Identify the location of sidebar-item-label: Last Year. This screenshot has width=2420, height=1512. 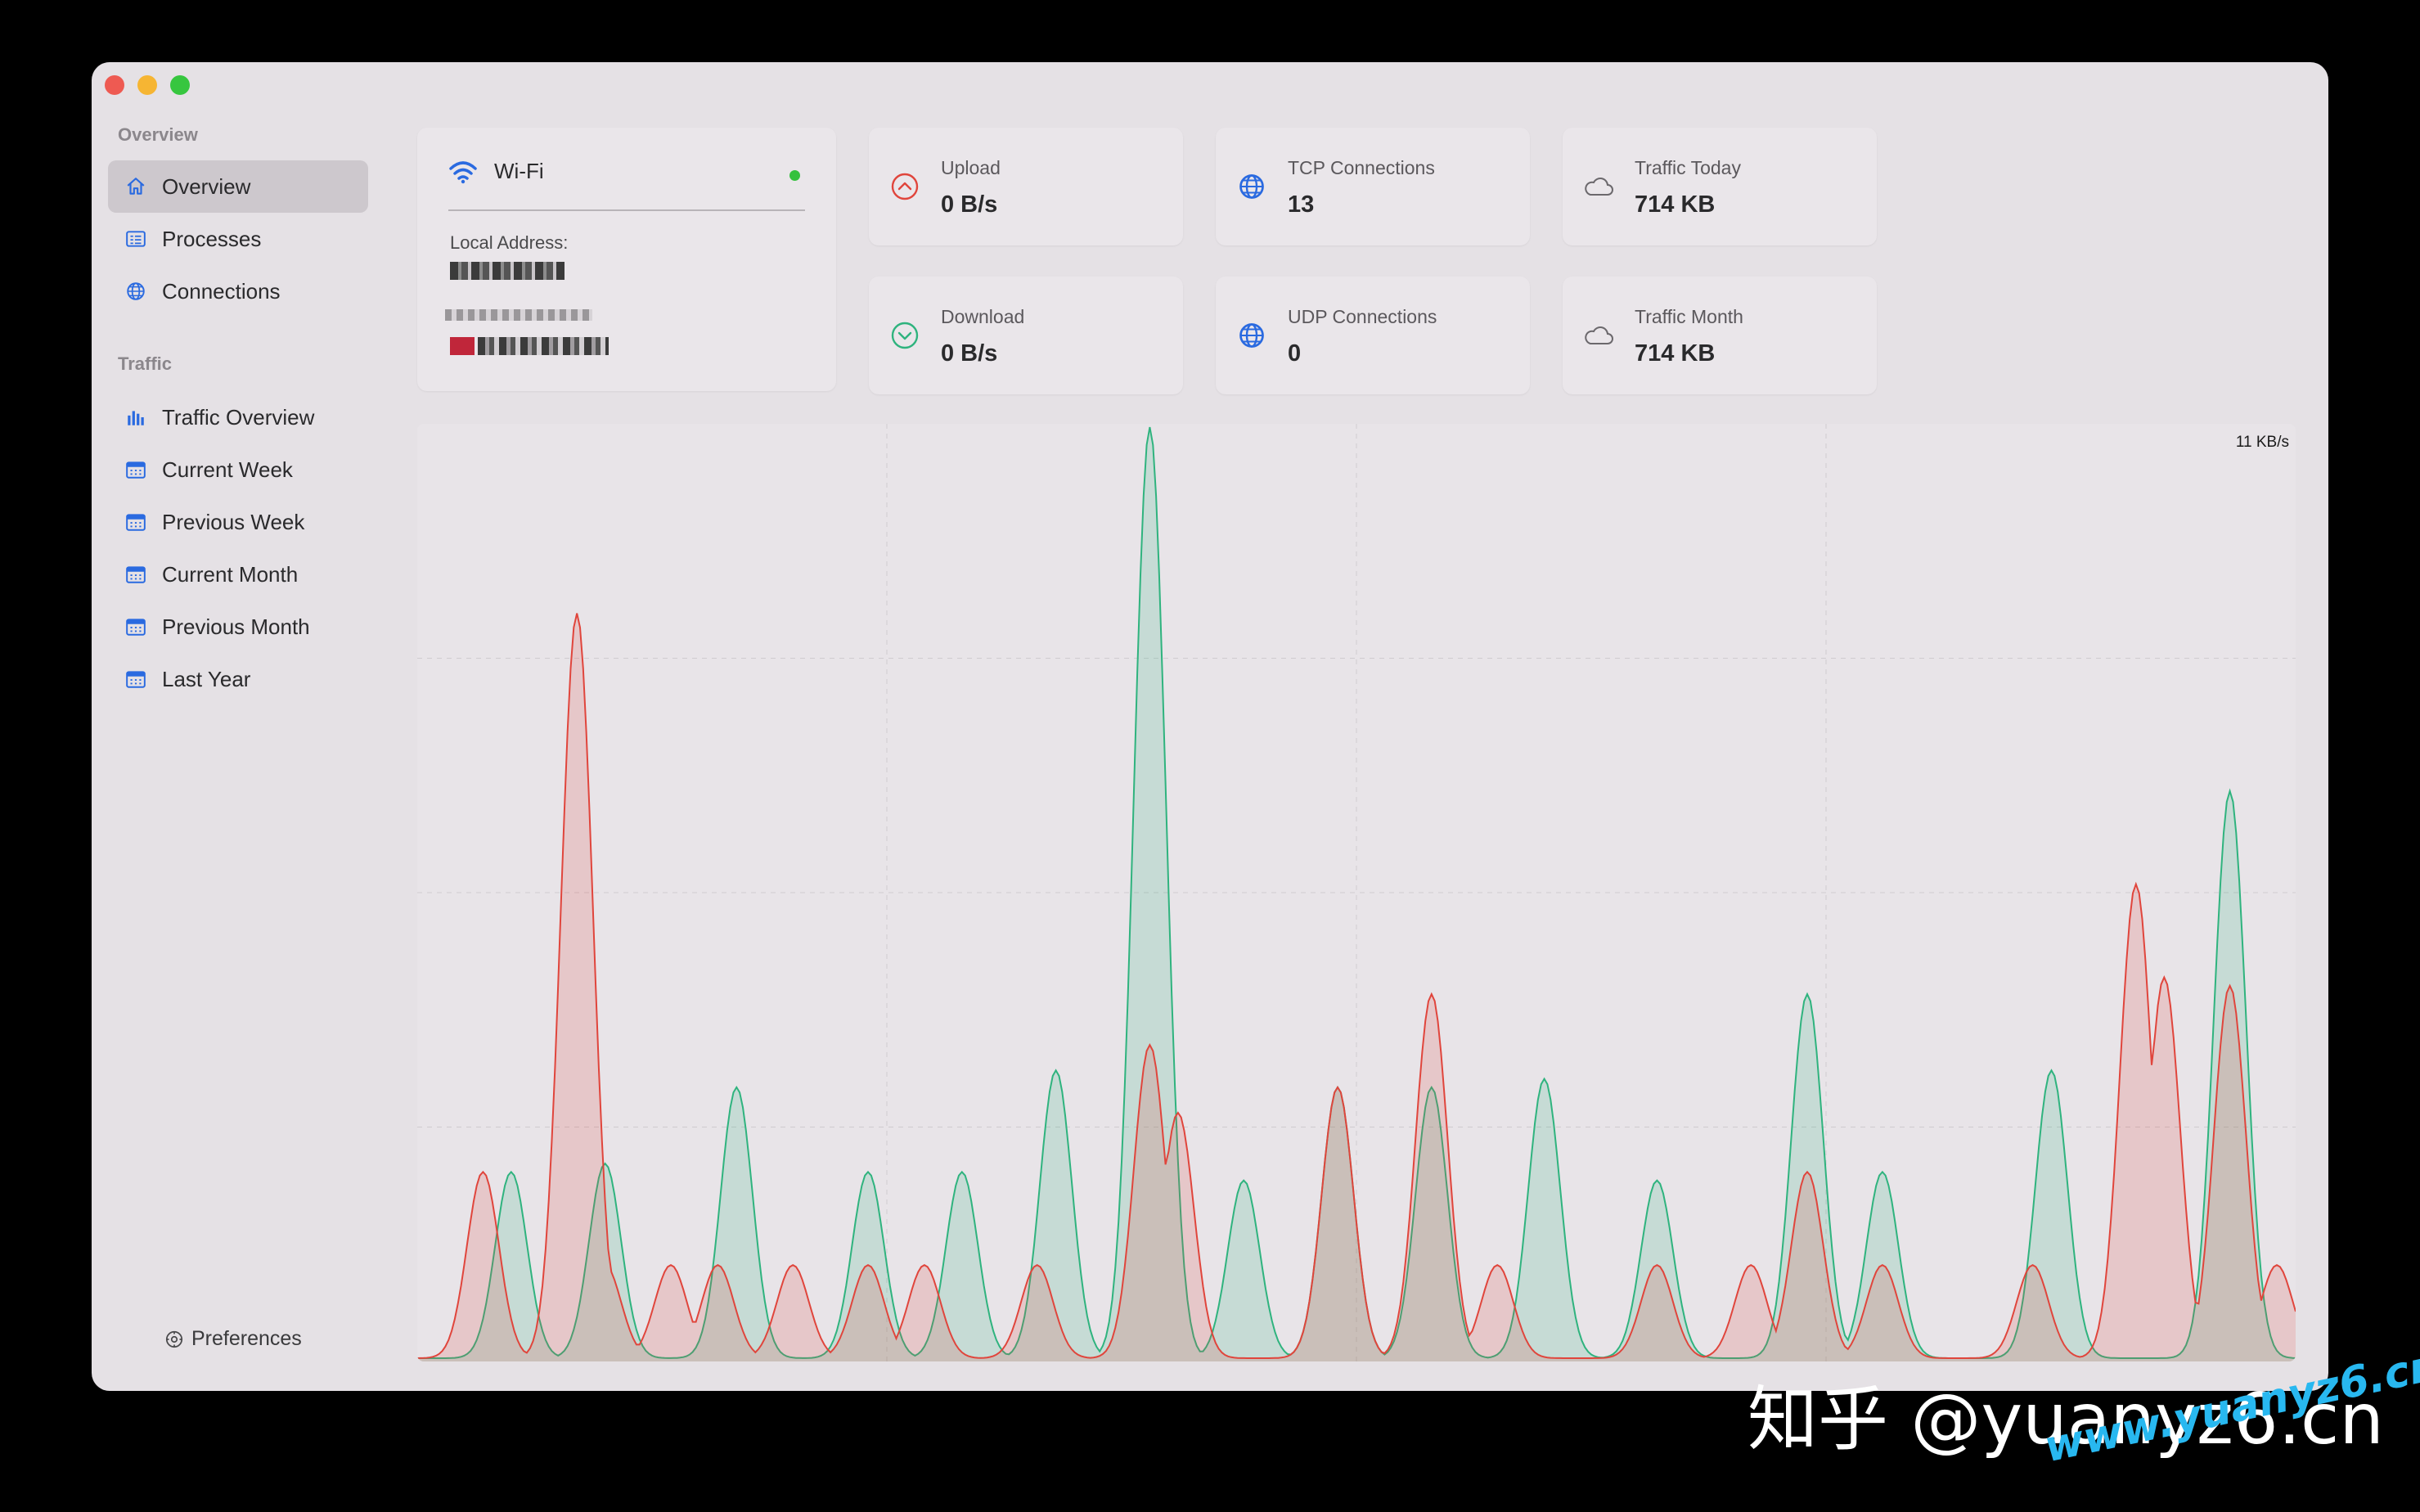
(206, 679).